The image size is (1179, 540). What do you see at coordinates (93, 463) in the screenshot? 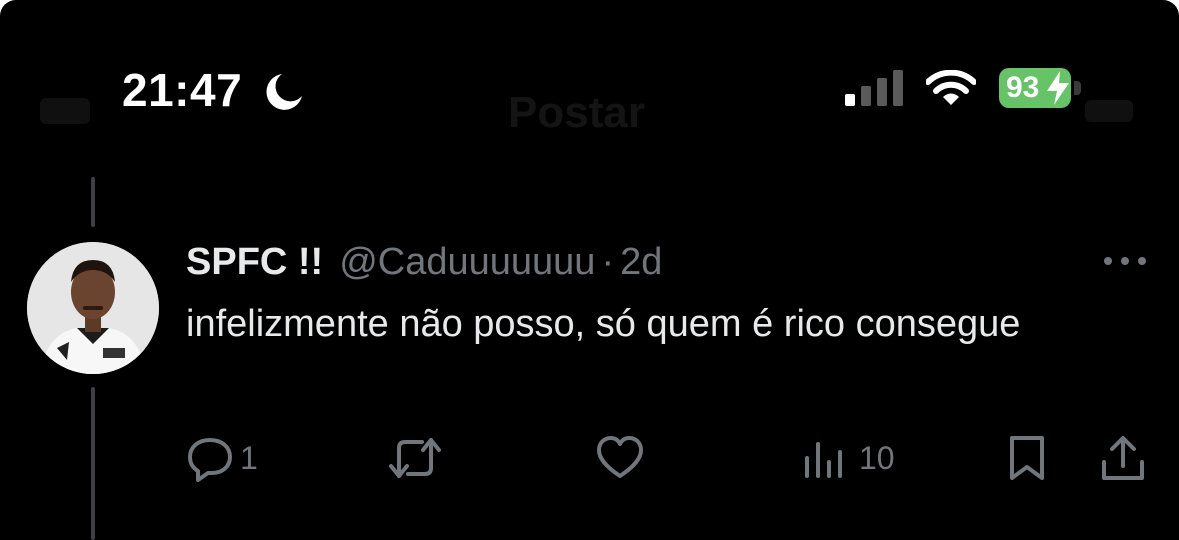
I see `thread-line-bottom` at bounding box center [93, 463].